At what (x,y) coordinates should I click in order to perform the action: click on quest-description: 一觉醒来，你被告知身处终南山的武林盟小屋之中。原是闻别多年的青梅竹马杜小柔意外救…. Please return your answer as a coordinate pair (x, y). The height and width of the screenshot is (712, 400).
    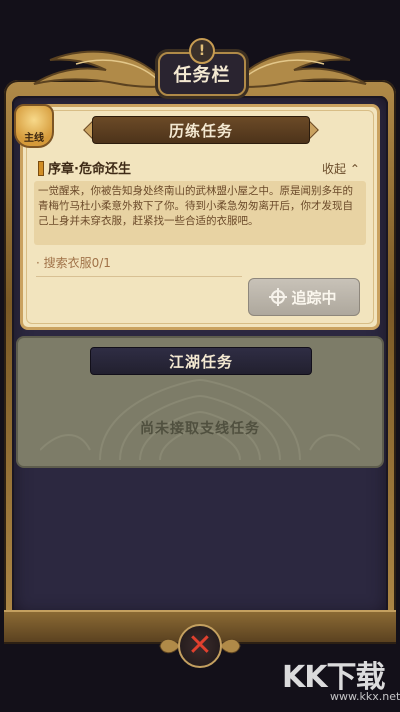
    Looking at the image, I should click on (200, 213).